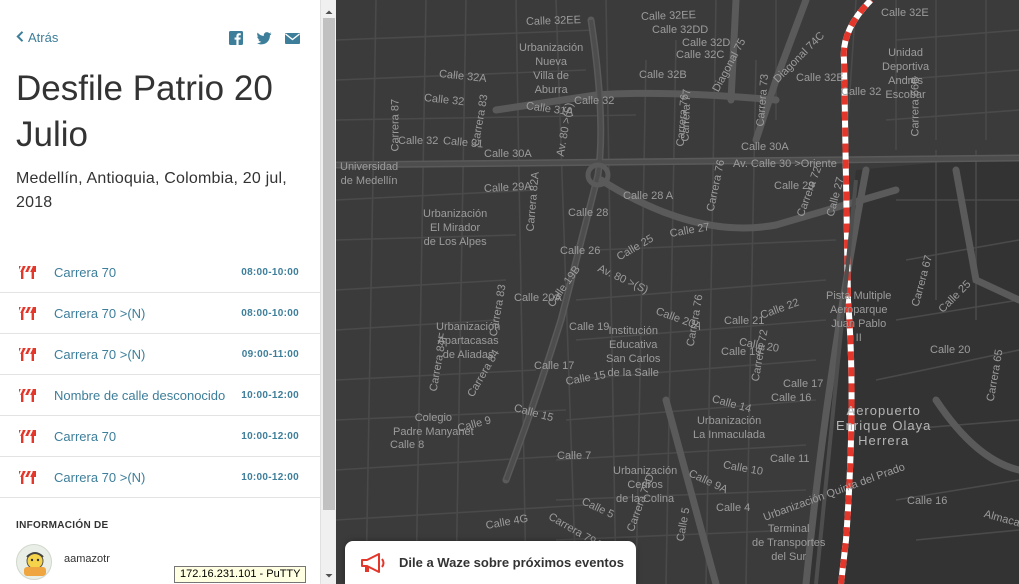  What do you see at coordinates (160, 30) in the screenshot?
I see `sidebar-topbar: Atrás` at bounding box center [160, 30].